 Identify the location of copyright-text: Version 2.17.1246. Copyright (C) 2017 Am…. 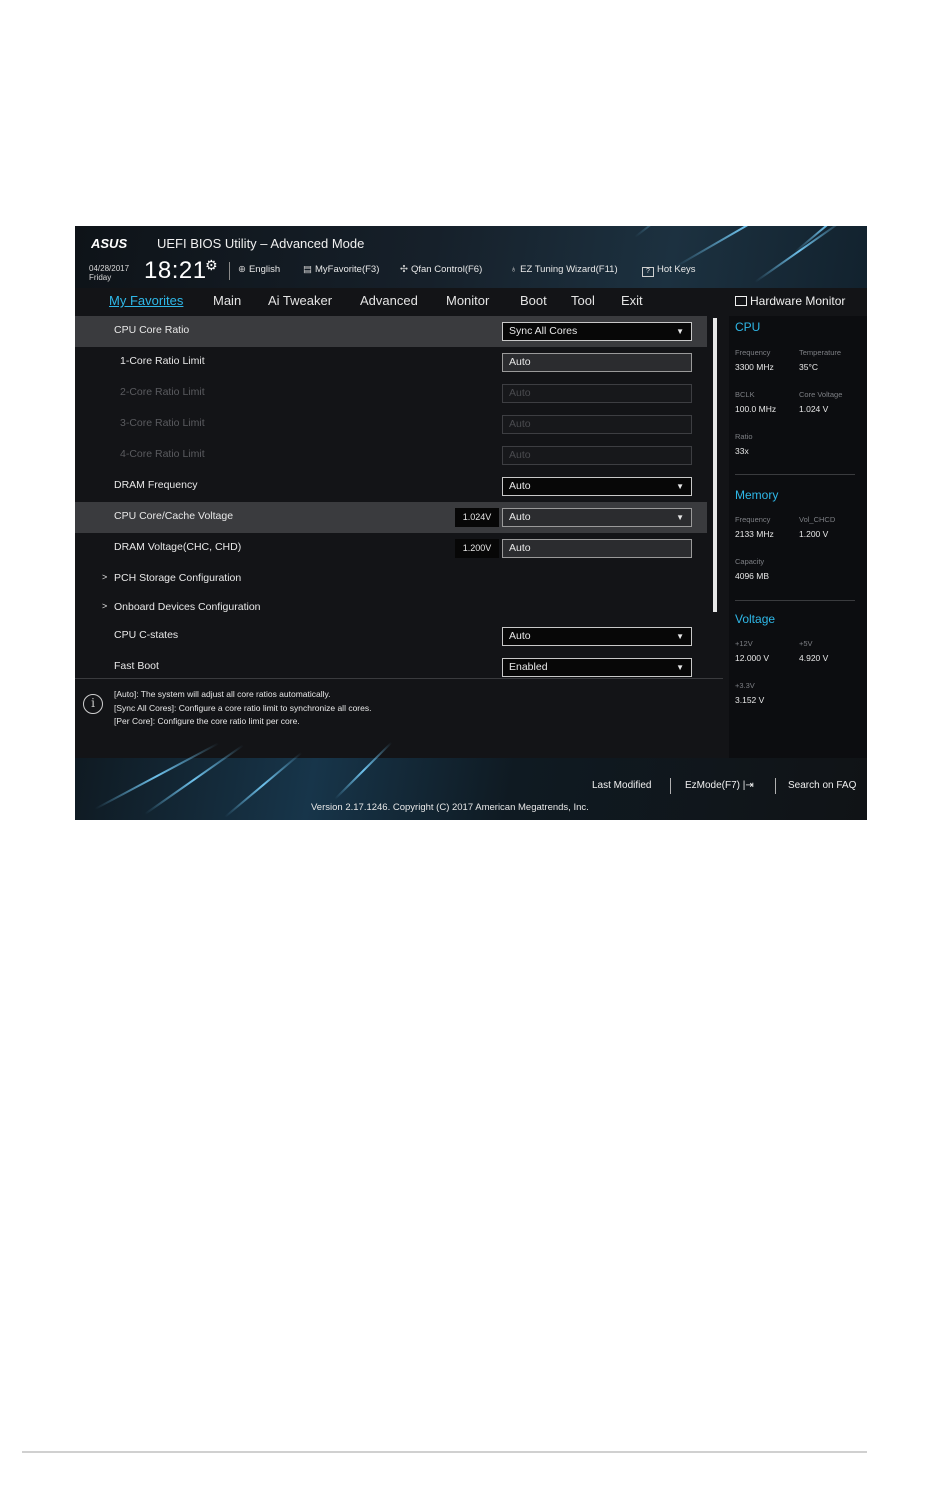
(450, 807).